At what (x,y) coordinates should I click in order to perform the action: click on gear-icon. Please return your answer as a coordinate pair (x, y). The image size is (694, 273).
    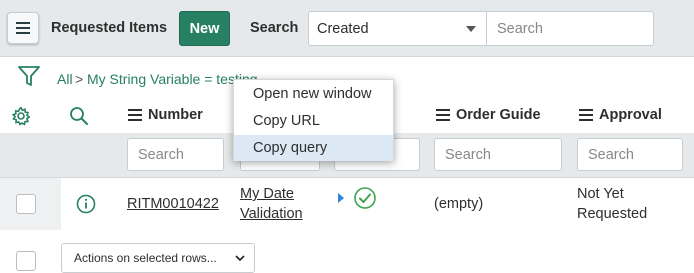
    Looking at the image, I should click on (21, 116).